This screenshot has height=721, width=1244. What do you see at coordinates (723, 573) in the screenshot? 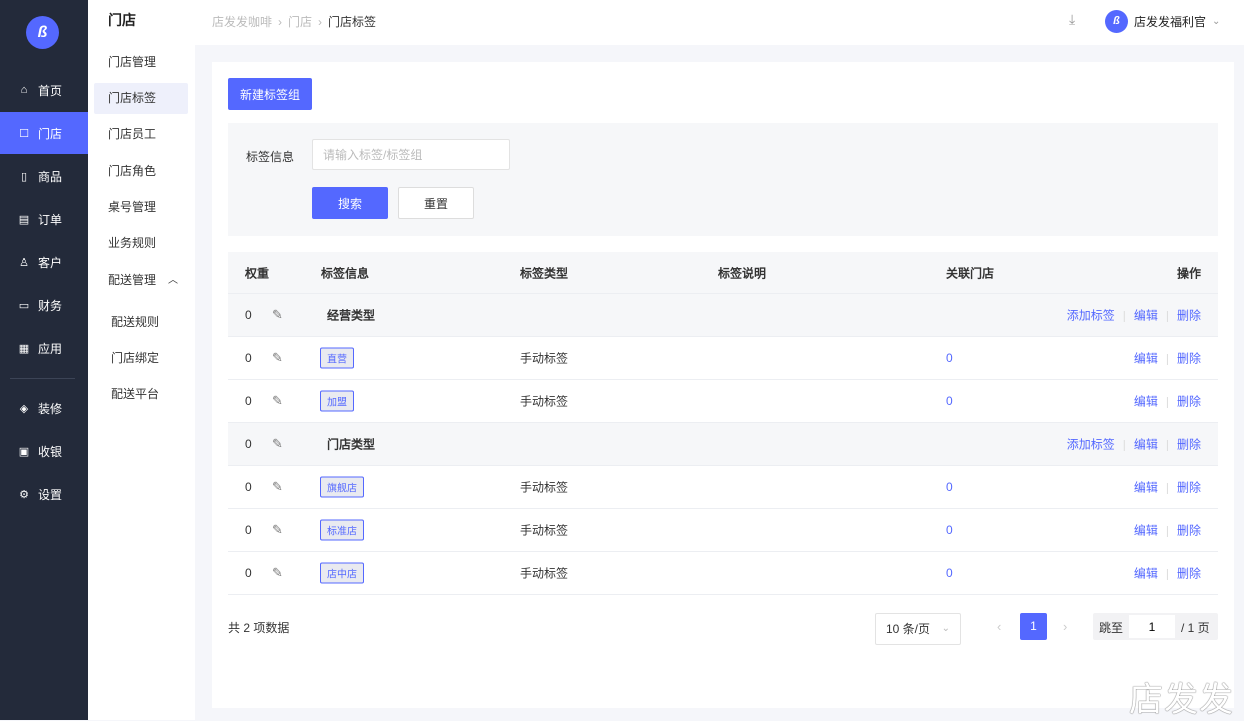
I see `table-row: 0 ✎ 店中店 手动标签 0 编辑 | 删除` at bounding box center [723, 573].